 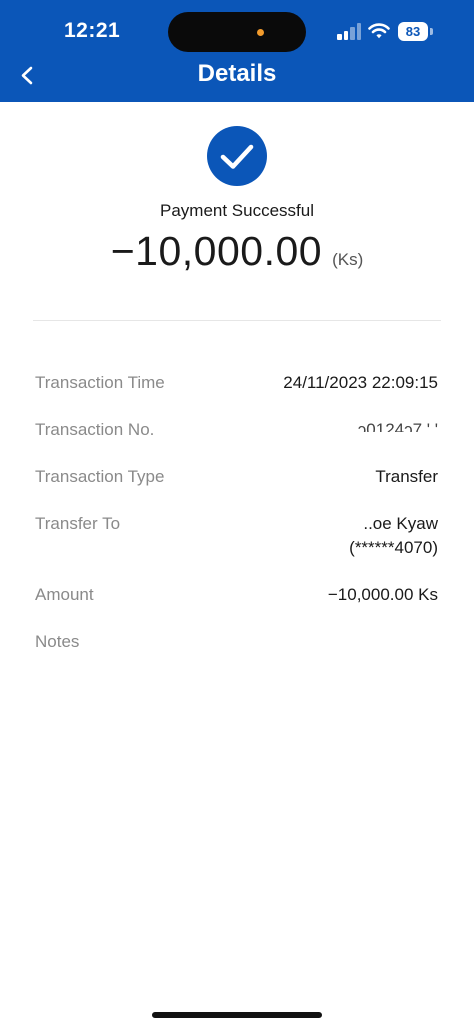 What do you see at coordinates (350, 31) in the screenshot?
I see `cellular-signal-icon` at bounding box center [350, 31].